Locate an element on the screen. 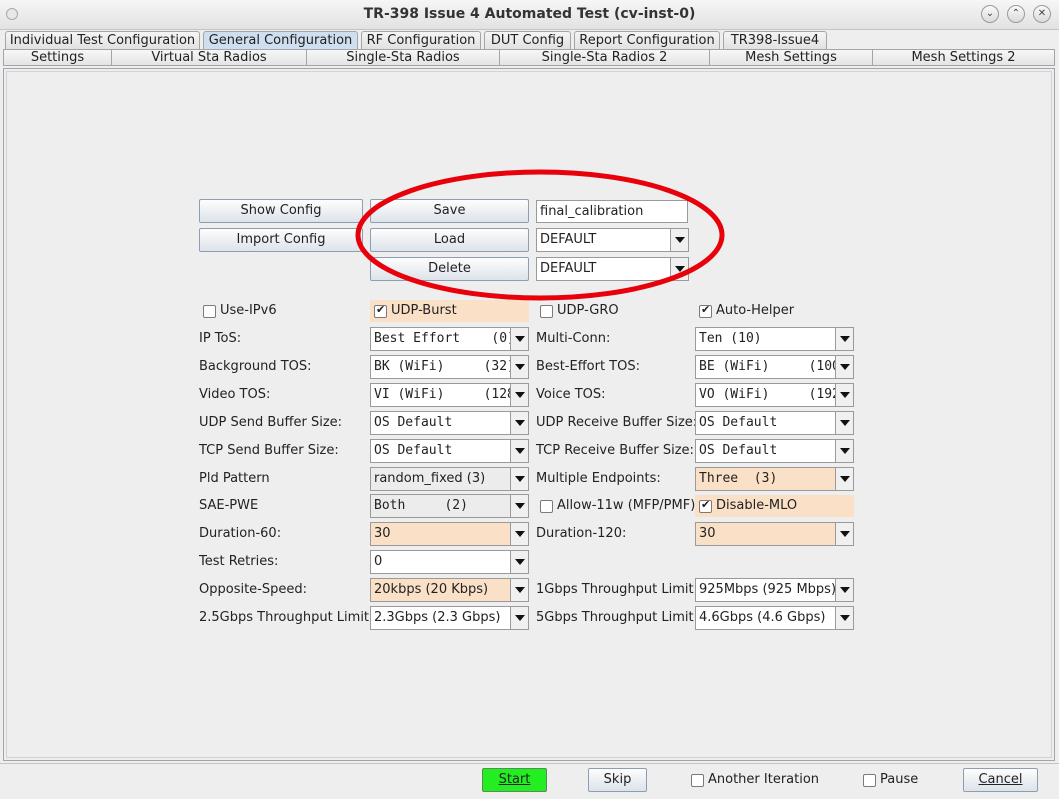  tab-dut-config: DUT Config is located at coordinates (527, 40).